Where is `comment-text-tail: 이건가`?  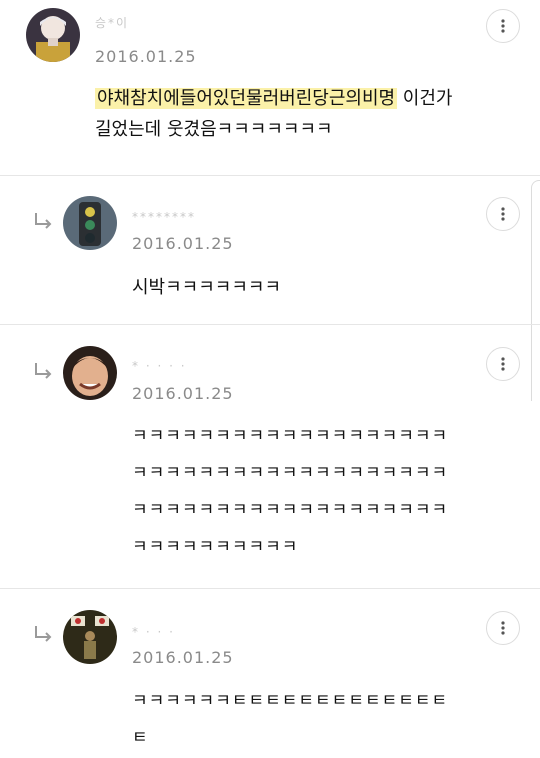 comment-text-tail: 이건가 is located at coordinates (425, 98).